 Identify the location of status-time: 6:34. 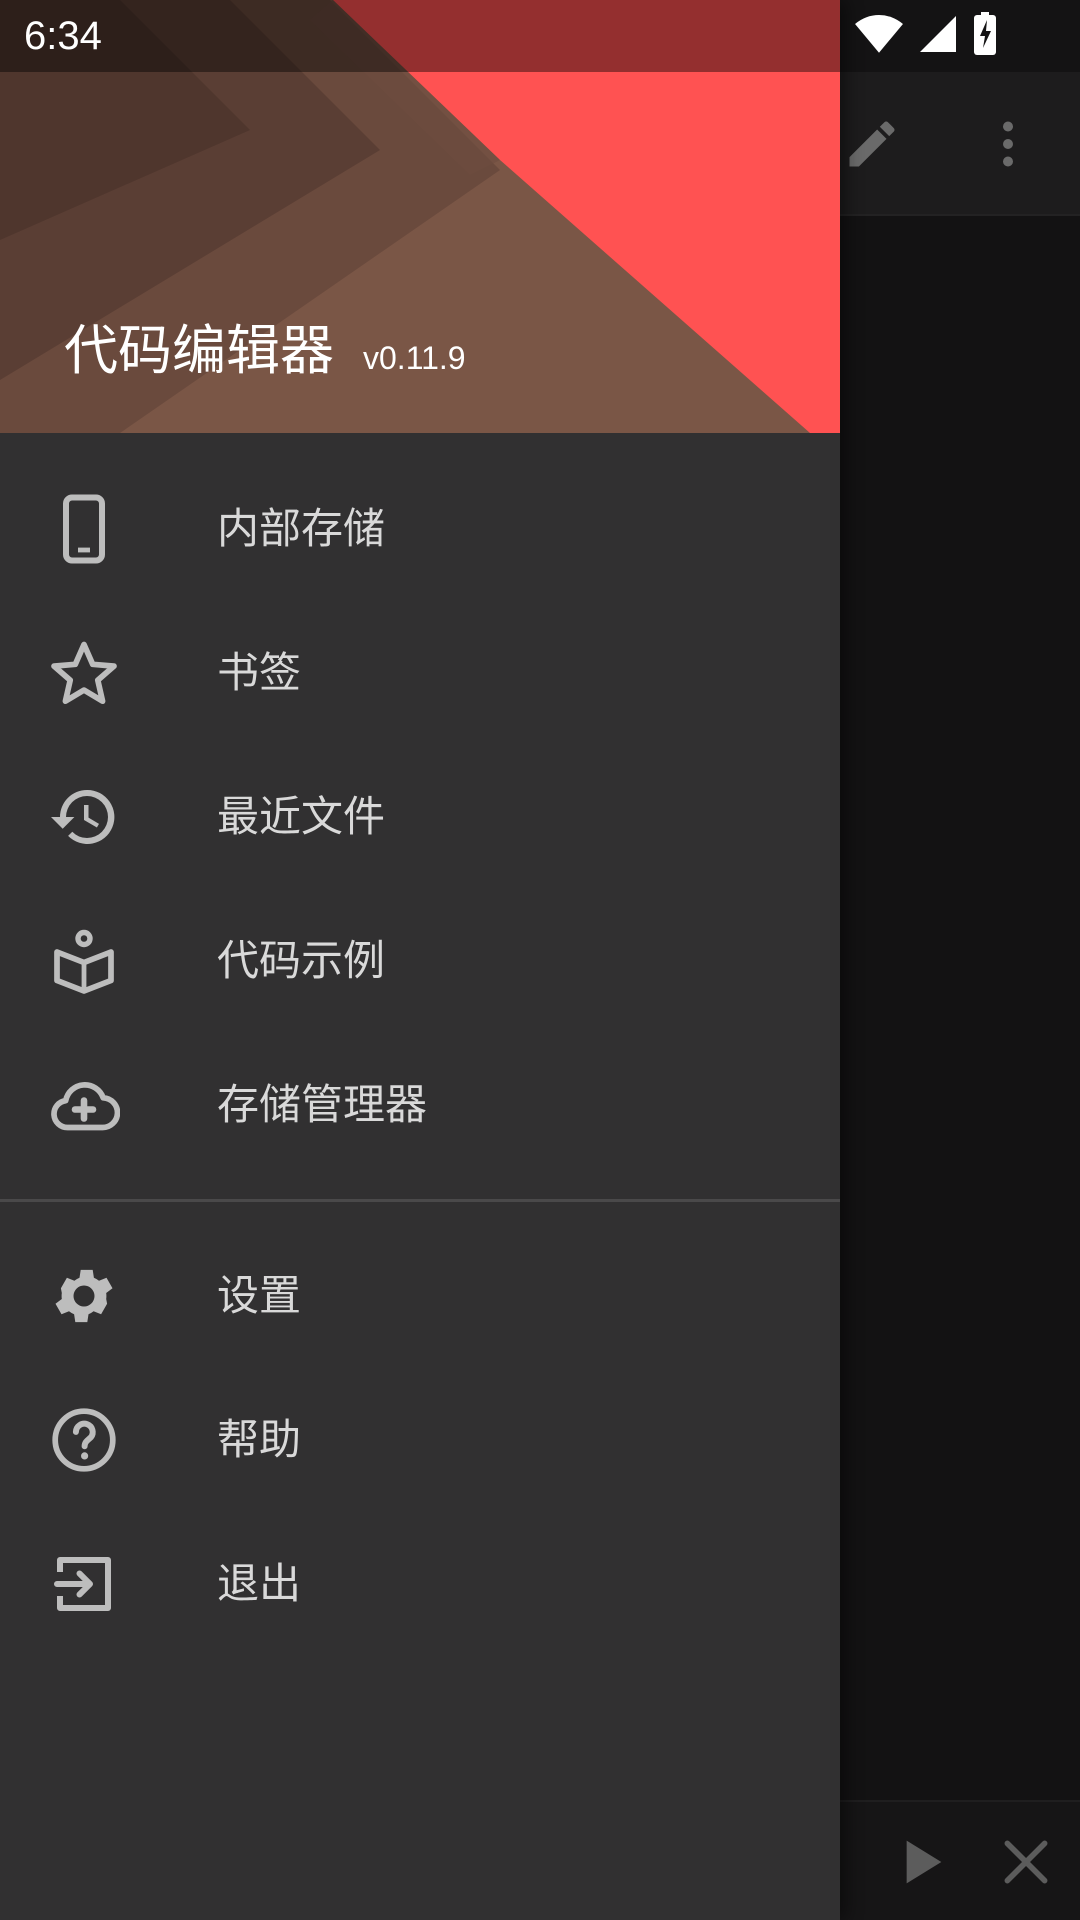
(63, 36).